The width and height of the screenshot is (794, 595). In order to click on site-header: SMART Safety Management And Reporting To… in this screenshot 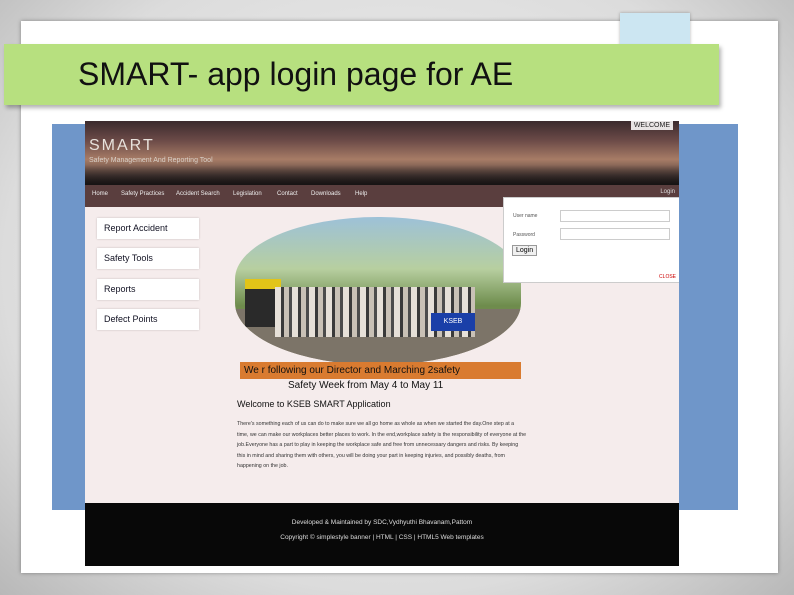, I will do `click(382, 153)`.